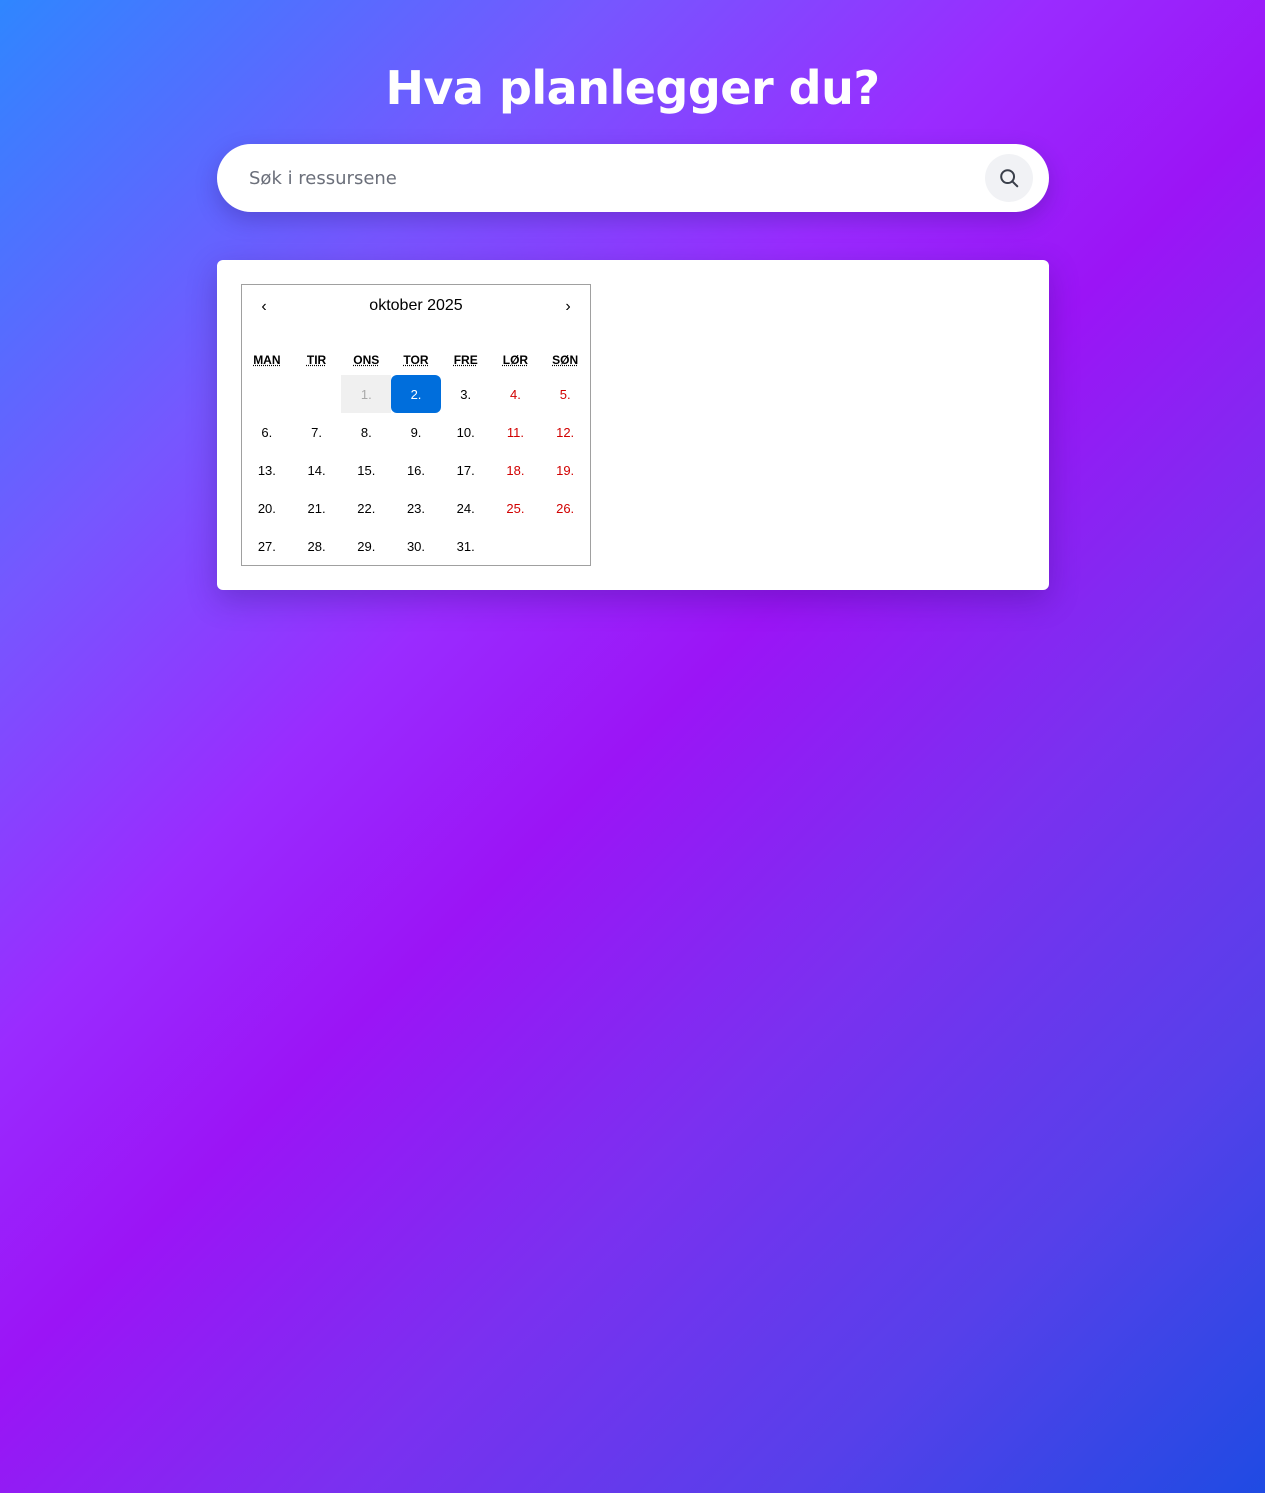 The width and height of the screenshot is (1265, 1493). Describe the element at coordinates (565, 508) in the screenshot. I see `day-cell: 26.` at that location.